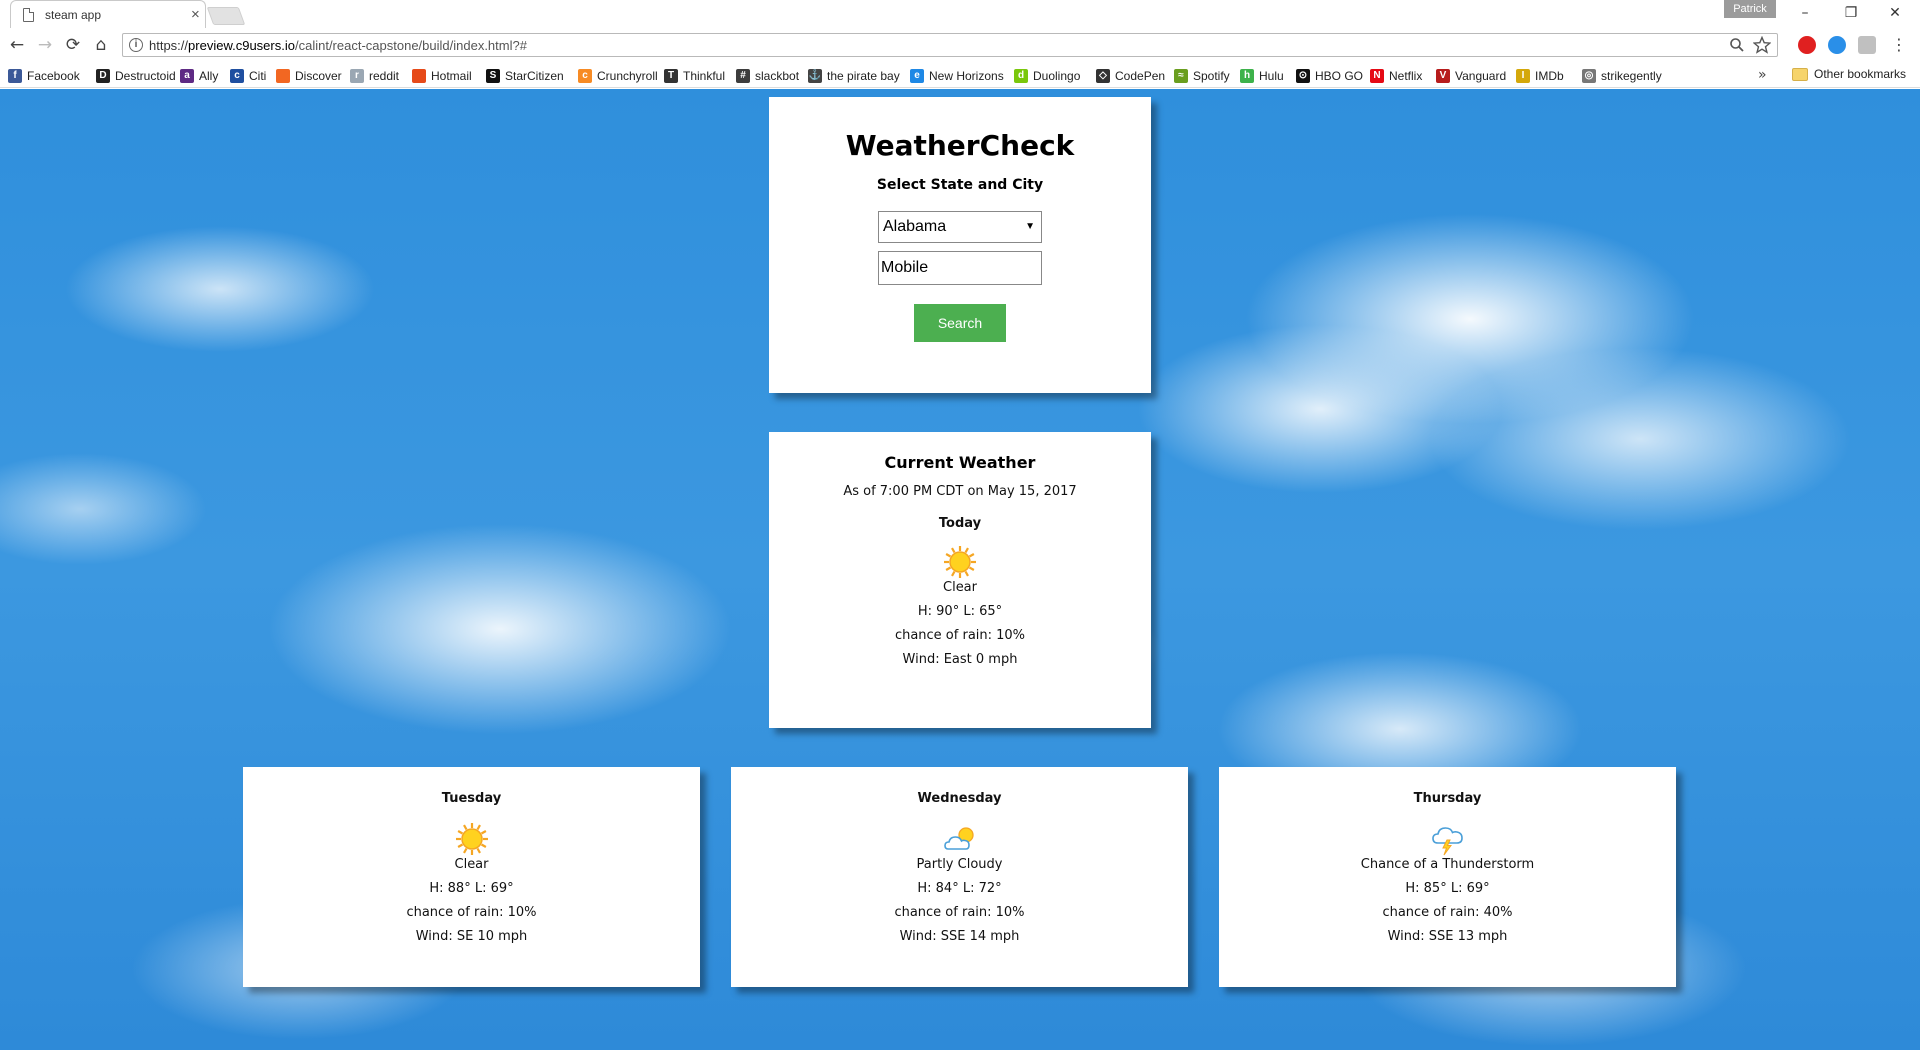  What do you see at coordinates (1622, 76) in the screenshot?
I see `bookmark-strikegently: ◎ strikegently` at bounding box center [1622, 76].